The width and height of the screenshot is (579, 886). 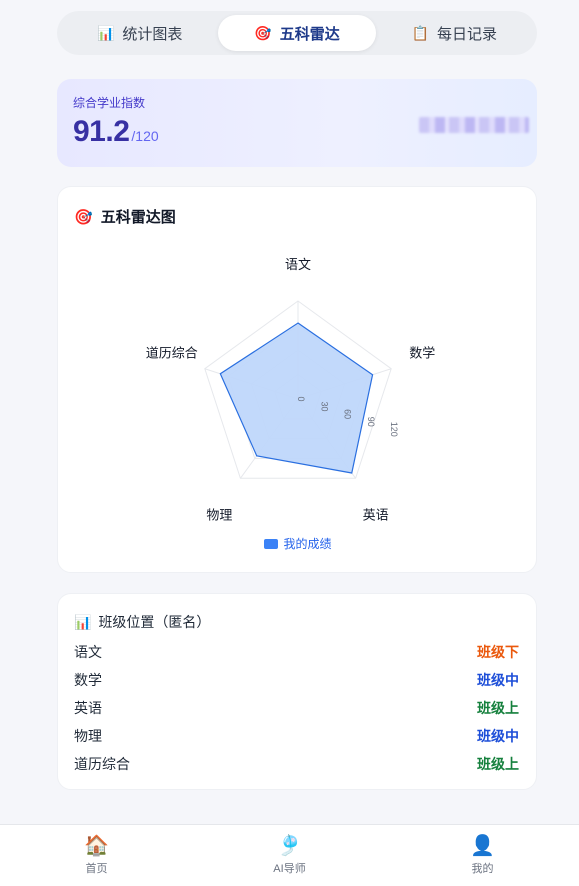 I want to click on legend-label: 我的成绩, so click(x=307, y=544).